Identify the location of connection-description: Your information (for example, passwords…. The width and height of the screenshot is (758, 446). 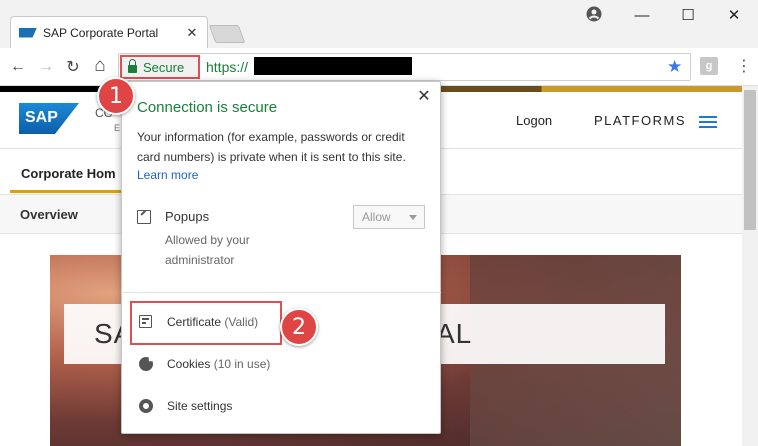
(271, 147).